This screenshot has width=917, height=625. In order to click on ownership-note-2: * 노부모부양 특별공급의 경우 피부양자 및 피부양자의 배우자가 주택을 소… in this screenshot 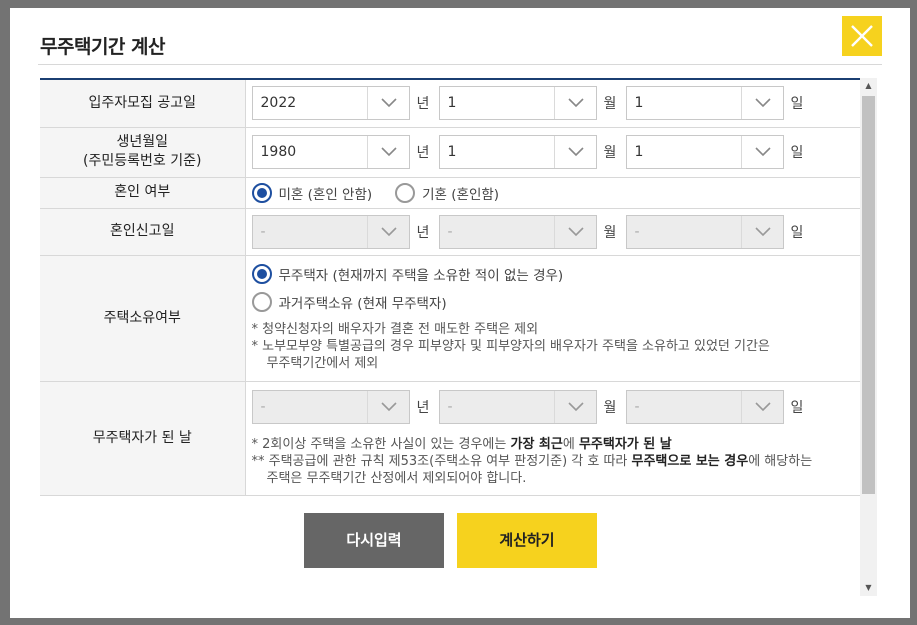, I will do `click(510, 346)`.